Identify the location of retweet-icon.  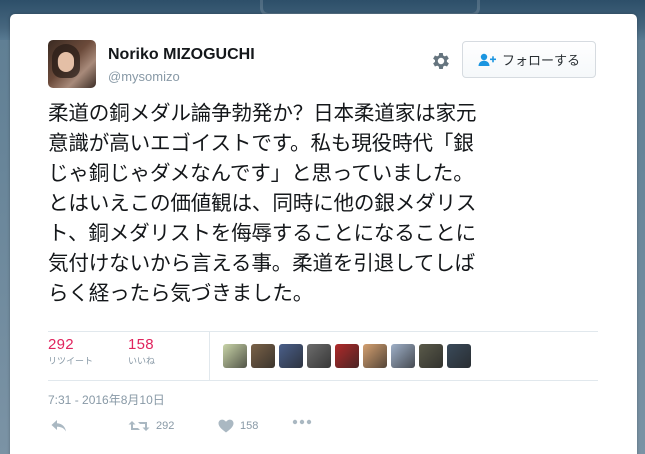
(139, 426).